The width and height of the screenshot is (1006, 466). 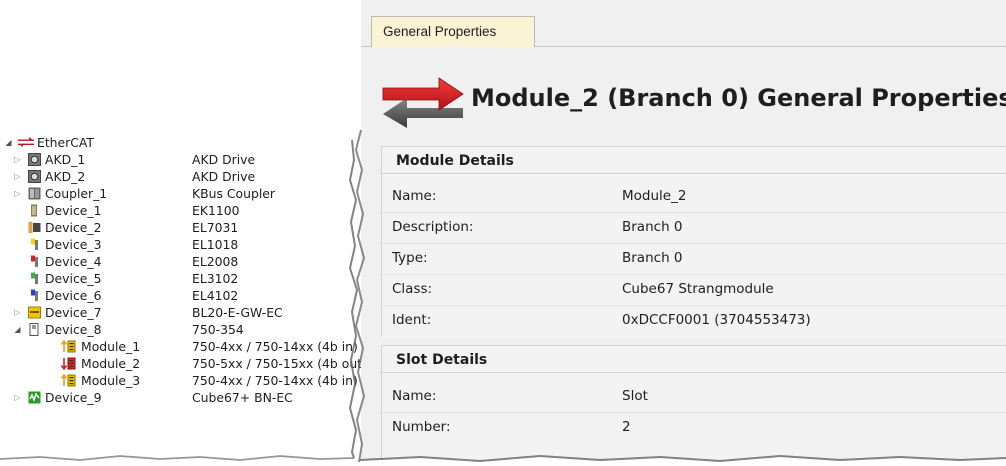 What do you see at coordinates (179, 261) in the screenshot?
I see `tree-item: Device_4 EL2008` at bounding box center [179, 261].